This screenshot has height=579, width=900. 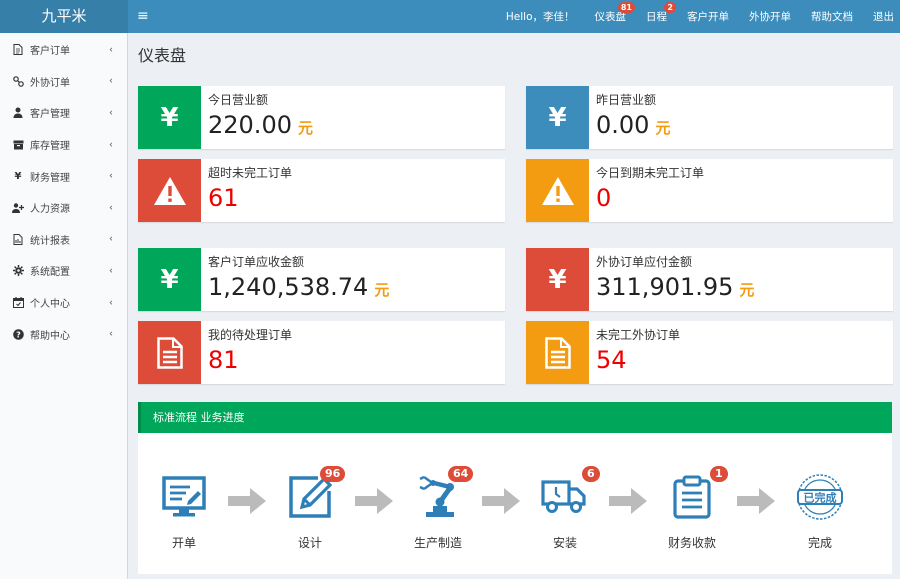 I want to click on top-nav: Hello，李佳！ 仪表盘 81 日程 2 客户开单 外协开单 帮助文档 退出, so click(x=700, y=16).